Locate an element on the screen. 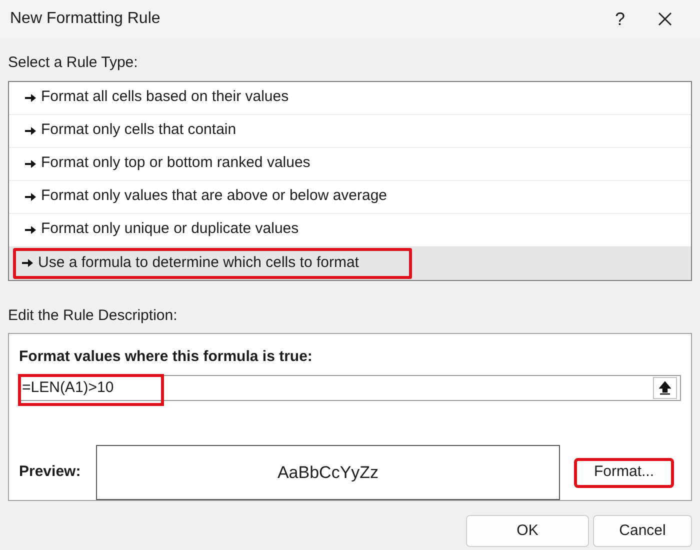 This screenshot has width=700, height=550. window-title: New Formatting Rule is located at coordinates (86, 19).